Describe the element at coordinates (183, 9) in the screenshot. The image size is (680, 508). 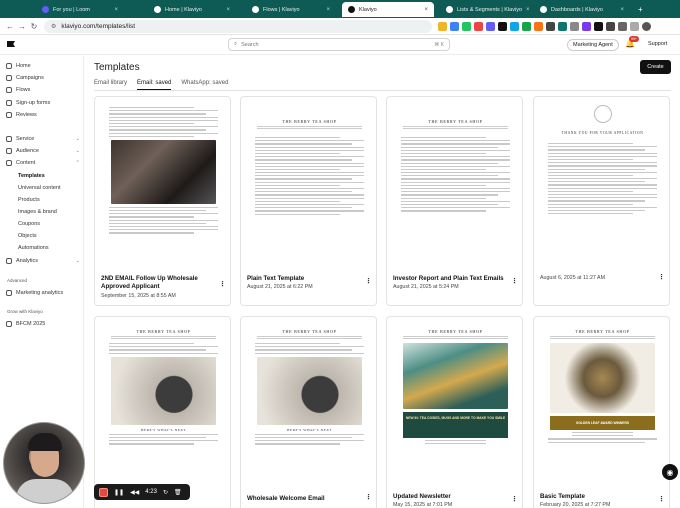
I see `tab-label: Home | Klaviyo` at that location.